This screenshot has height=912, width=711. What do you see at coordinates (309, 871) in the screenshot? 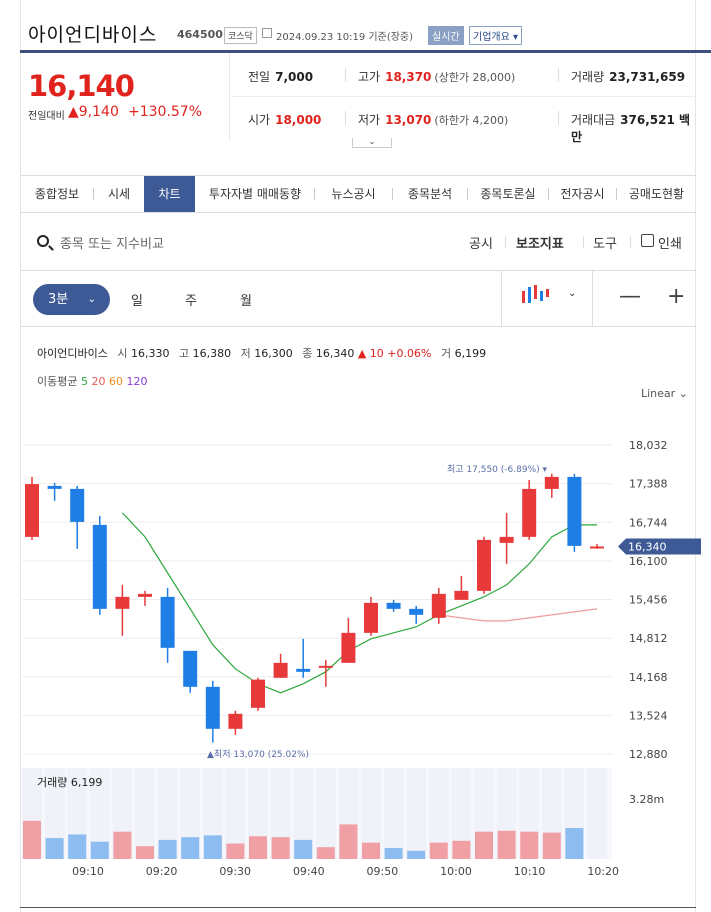
I see `x-tick-label: 09:40` at bounding box center [309, 871].